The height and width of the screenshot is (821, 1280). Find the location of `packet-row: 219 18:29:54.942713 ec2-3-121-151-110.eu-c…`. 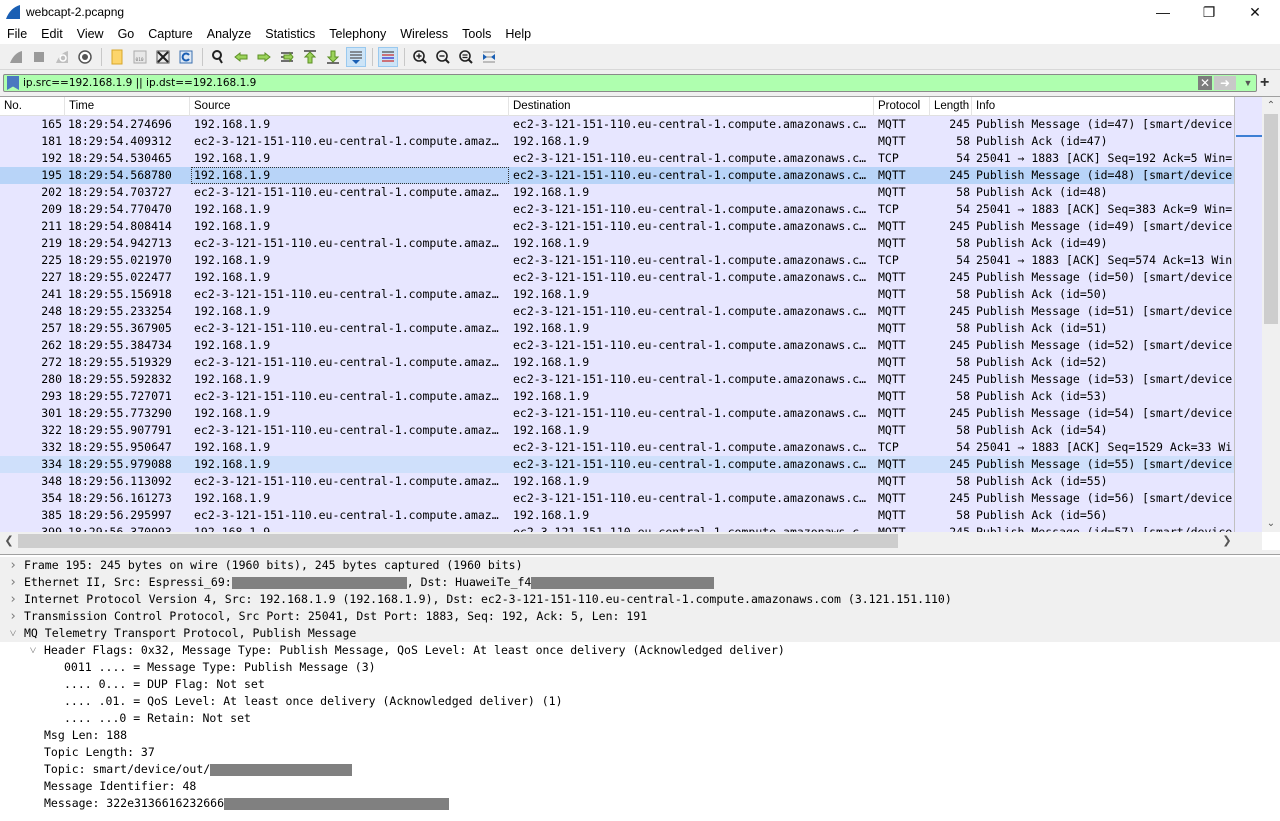

packet-row: 219 18:29:54.942713 ec2-3-121-151-110.eu-c… is located at coordinates (617, 243).